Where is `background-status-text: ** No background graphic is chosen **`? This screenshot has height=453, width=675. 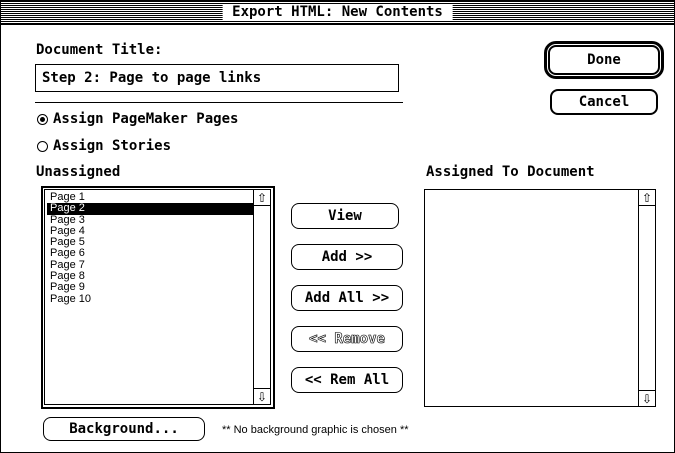 background-status-text: ** No background graphic is chosen ** is located at coordinates (315, 430).